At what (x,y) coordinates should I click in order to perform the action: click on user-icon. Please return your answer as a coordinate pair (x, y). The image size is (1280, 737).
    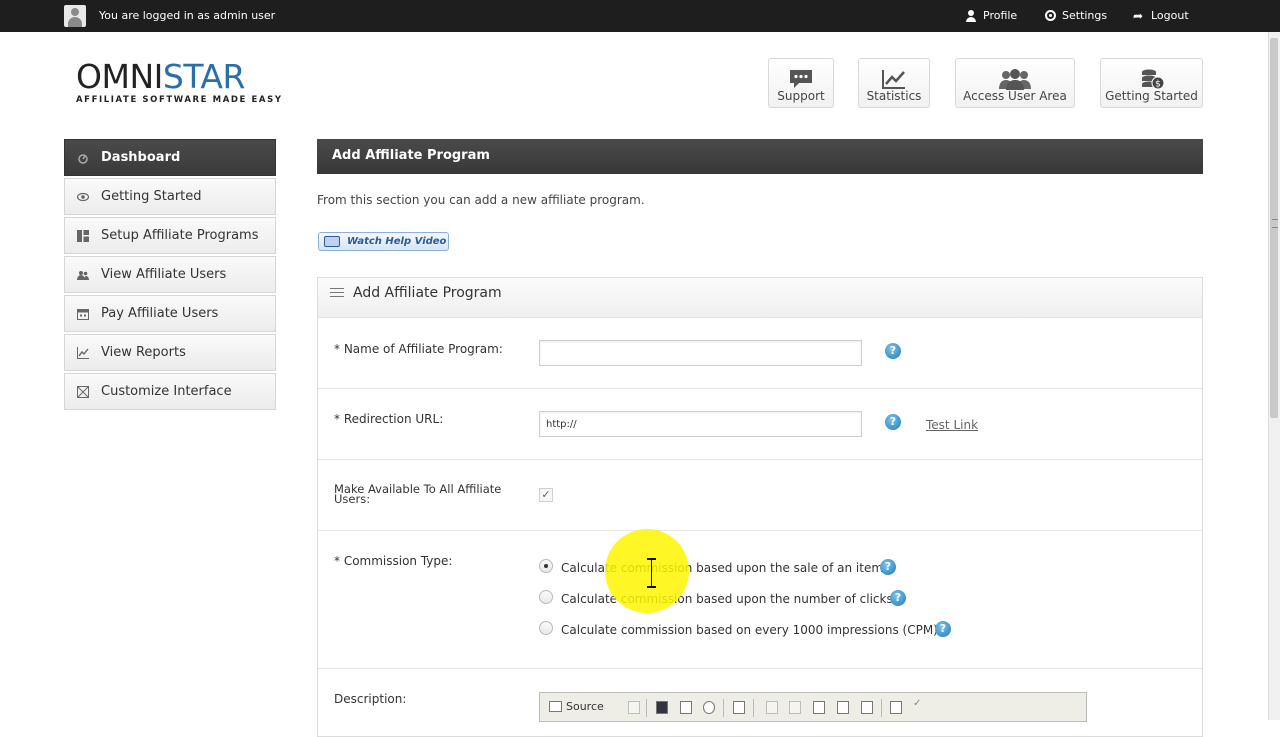
    Looking at the image, I should click on (971, 15).